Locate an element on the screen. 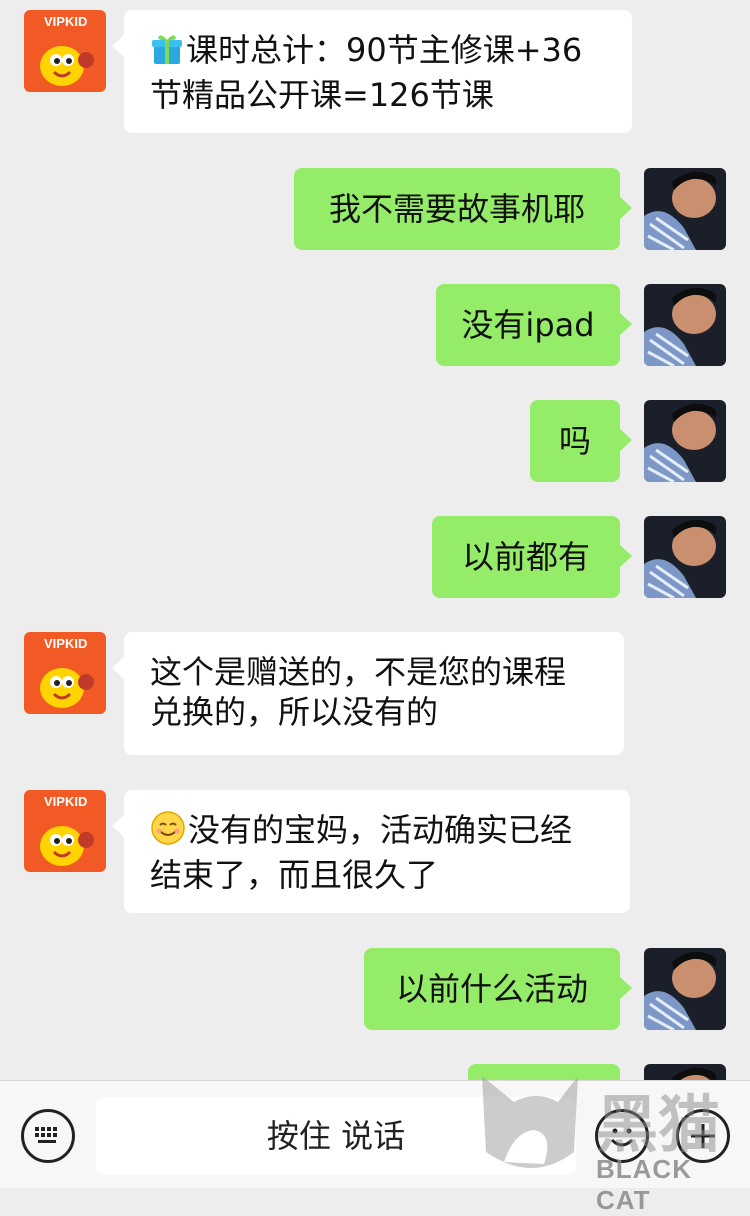  message-bubble: 我不需要故事机耶 is located at coordinates (463, 209).